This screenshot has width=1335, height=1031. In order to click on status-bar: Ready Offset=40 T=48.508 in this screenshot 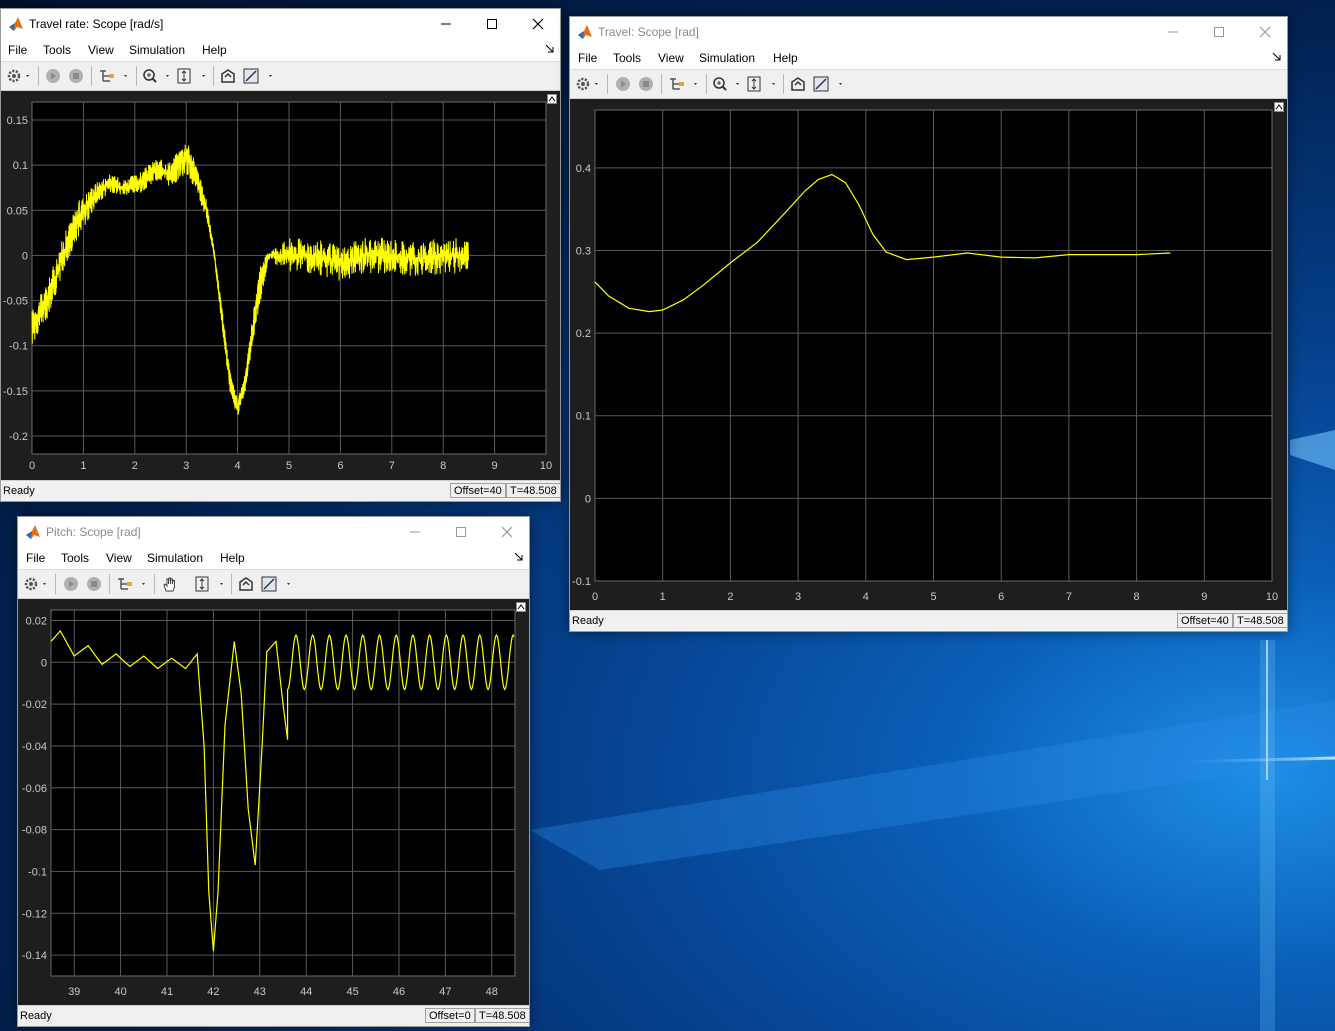, I will do `click(929, 620)`.